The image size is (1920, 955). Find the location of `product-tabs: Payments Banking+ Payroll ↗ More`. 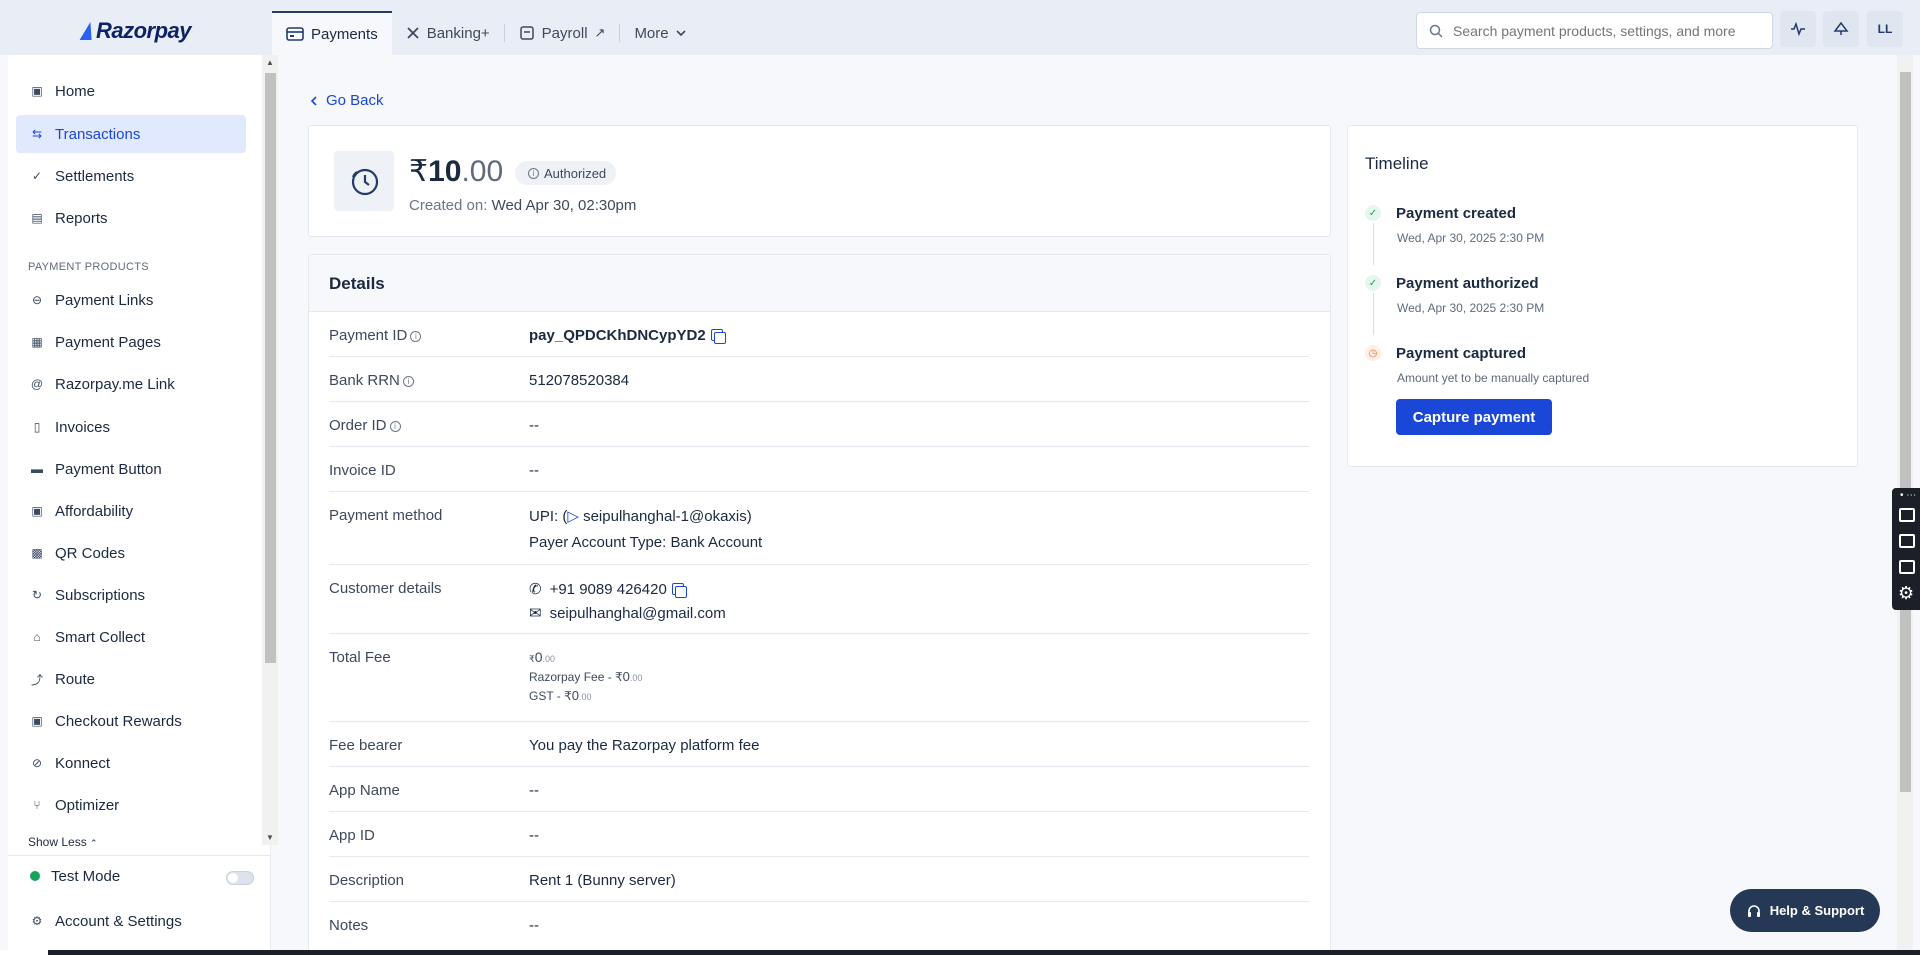

product-tabs: Payments Banking+ Payroll ↗ More is located at coordinates (486, 33).